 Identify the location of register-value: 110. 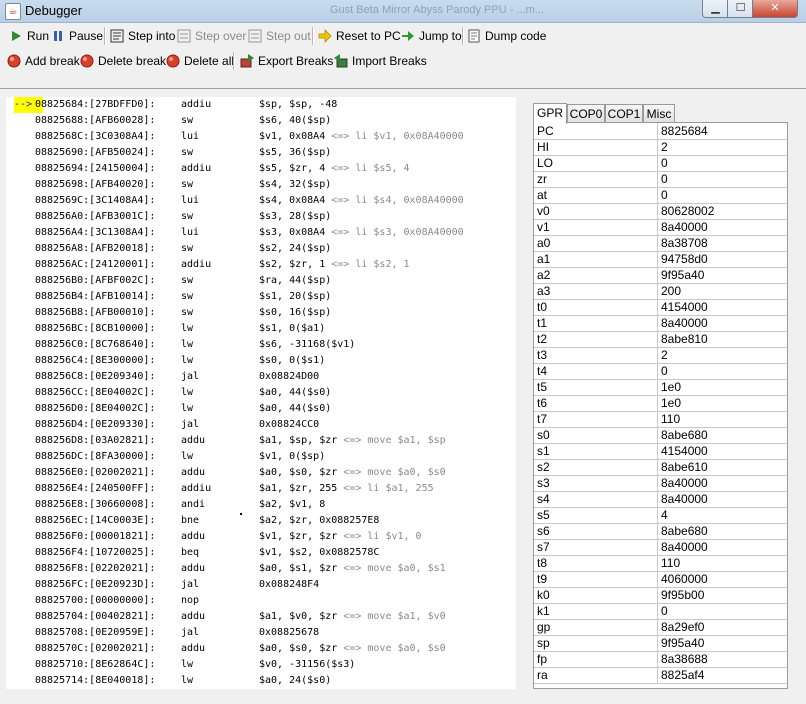
(670, 419).